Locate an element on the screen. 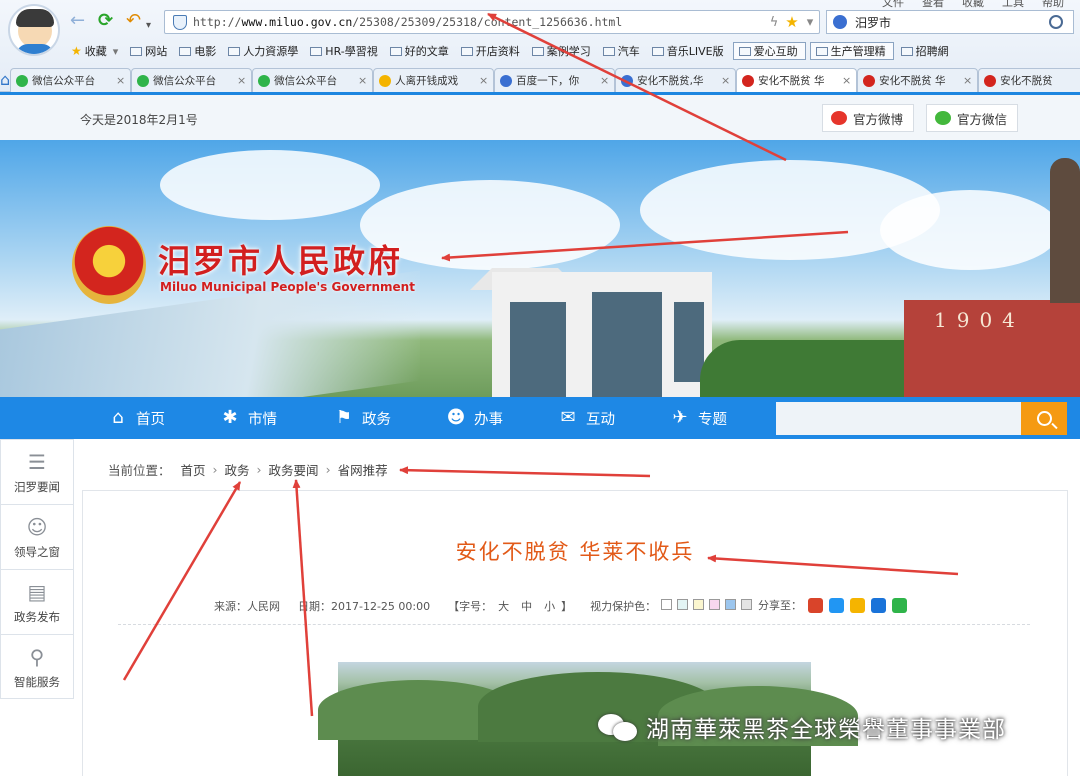  font-size-medium: 中 is located at coordinates (526, 606).